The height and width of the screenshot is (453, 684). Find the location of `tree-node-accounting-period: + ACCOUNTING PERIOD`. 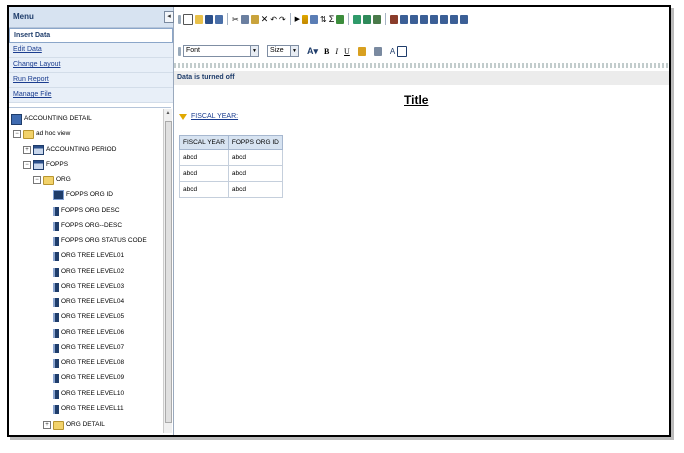

tree-node-accounting-period: + ACCOUNTING PERIOD is located at coordinates (69, 150).